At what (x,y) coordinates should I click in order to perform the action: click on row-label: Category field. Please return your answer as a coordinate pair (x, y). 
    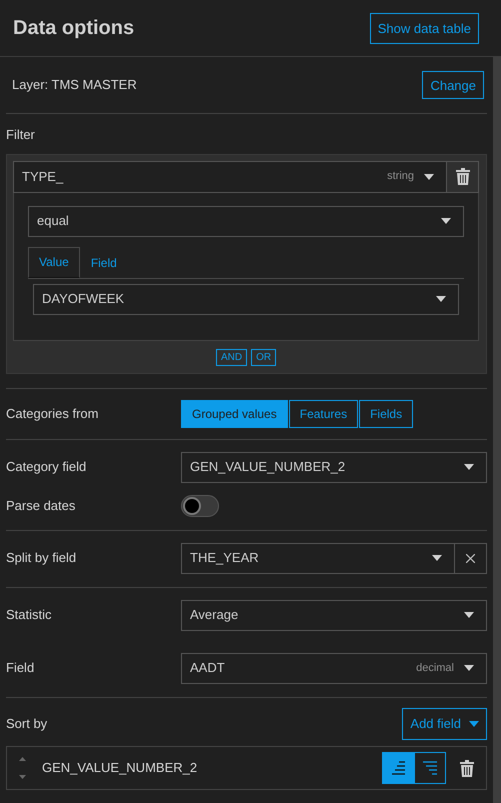
    Looking at the image, I should click on (47, 467).